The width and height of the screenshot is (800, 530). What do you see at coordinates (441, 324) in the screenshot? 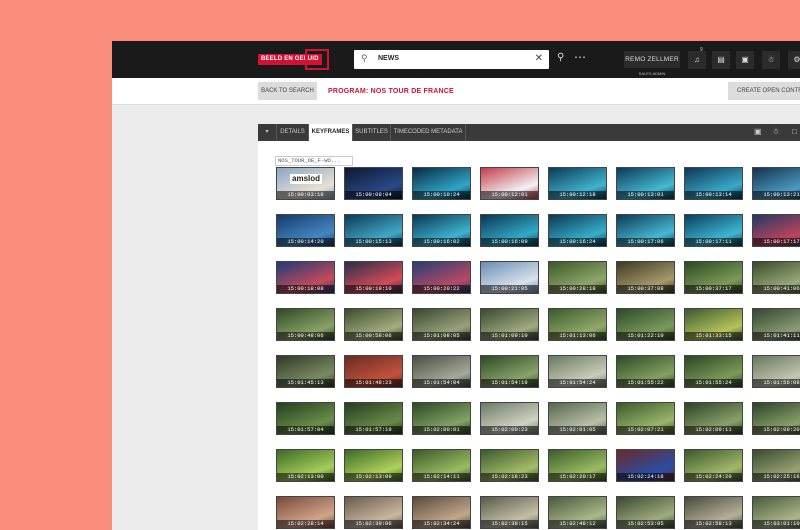
I see `keyframe-thumbnail: 15:01:08:05` at bounding box center [441, 324].